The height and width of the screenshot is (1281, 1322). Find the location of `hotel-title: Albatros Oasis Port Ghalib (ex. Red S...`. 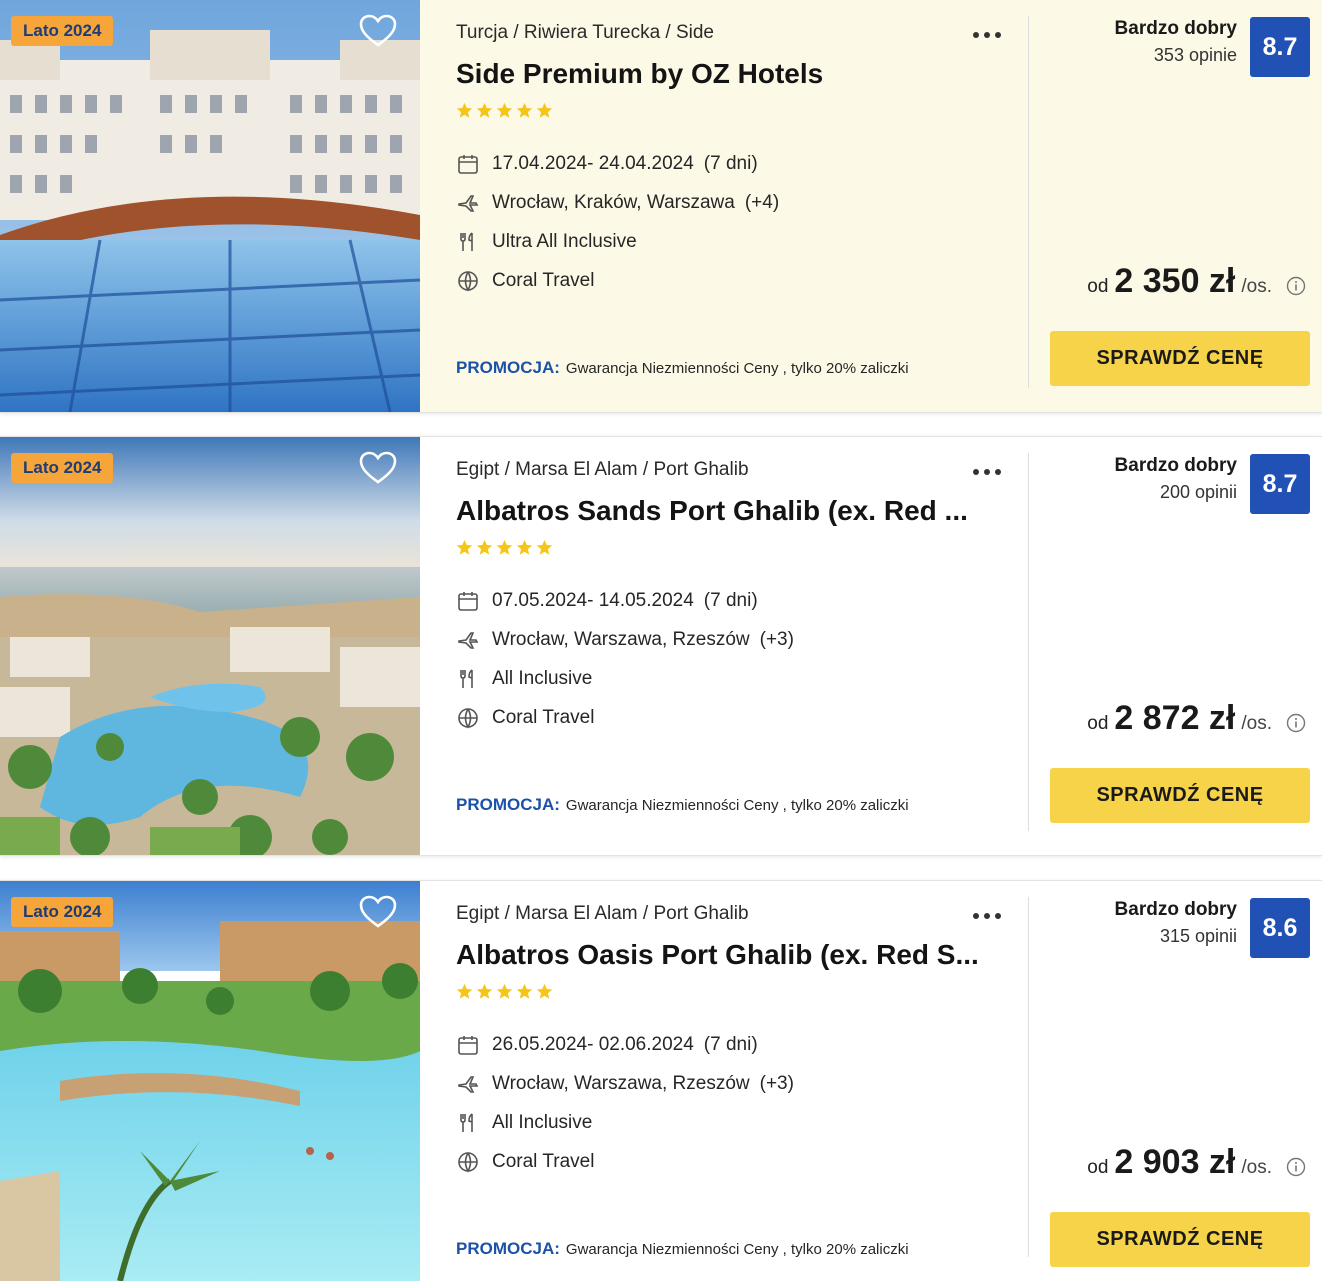

hotel-title: Albatros Oasis Port Ghalib (ex. Red S... is located at coordinates (717, 955).